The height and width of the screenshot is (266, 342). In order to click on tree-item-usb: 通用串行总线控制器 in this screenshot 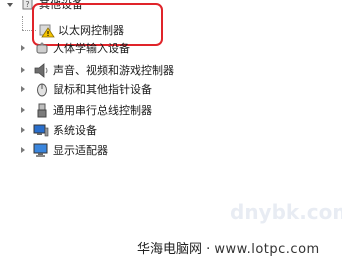, I will do `click(100, 110)`.